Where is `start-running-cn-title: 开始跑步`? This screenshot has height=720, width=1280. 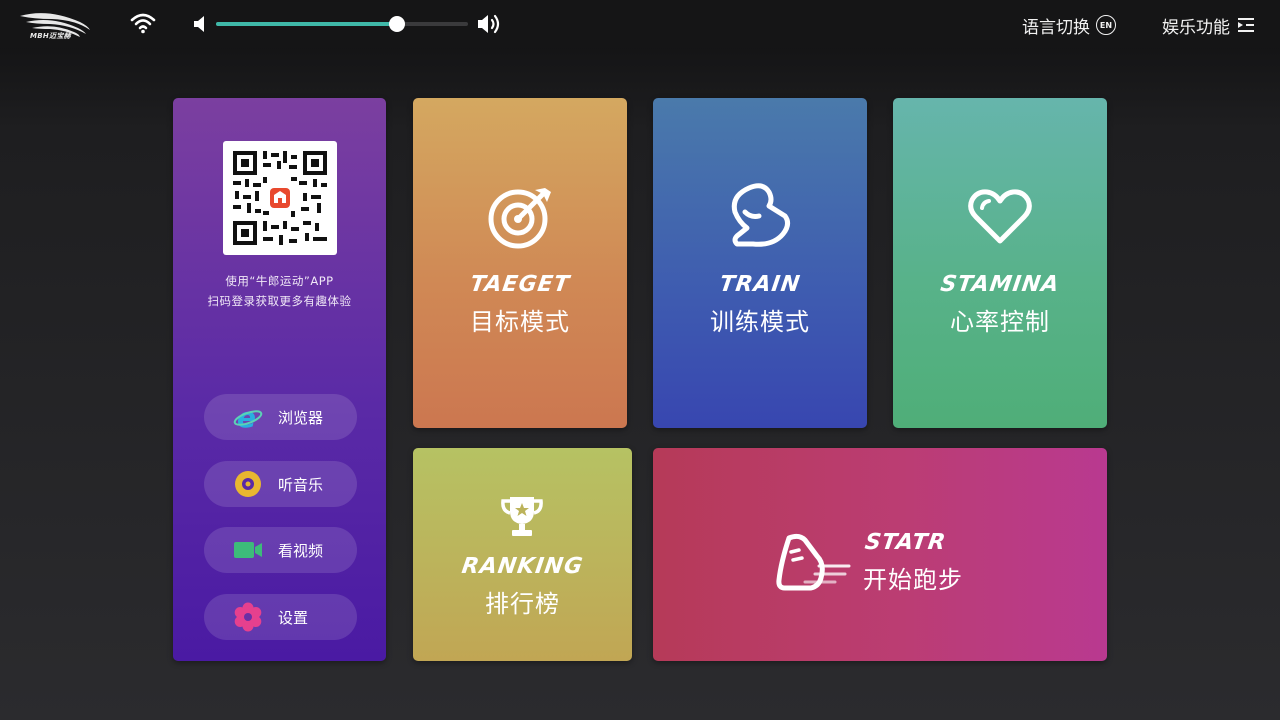 start-running-cn-title: 开始跑步 is located at coordinates (913, 580).